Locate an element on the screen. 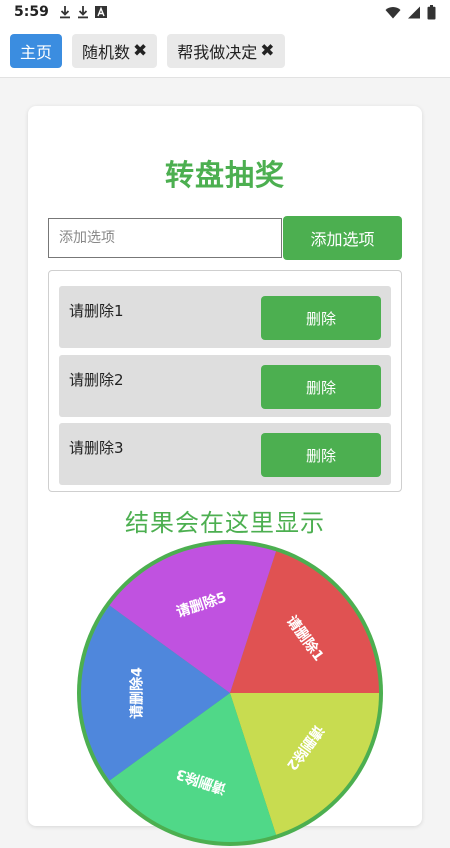  signal-icon is located at coordinates (414, 12).